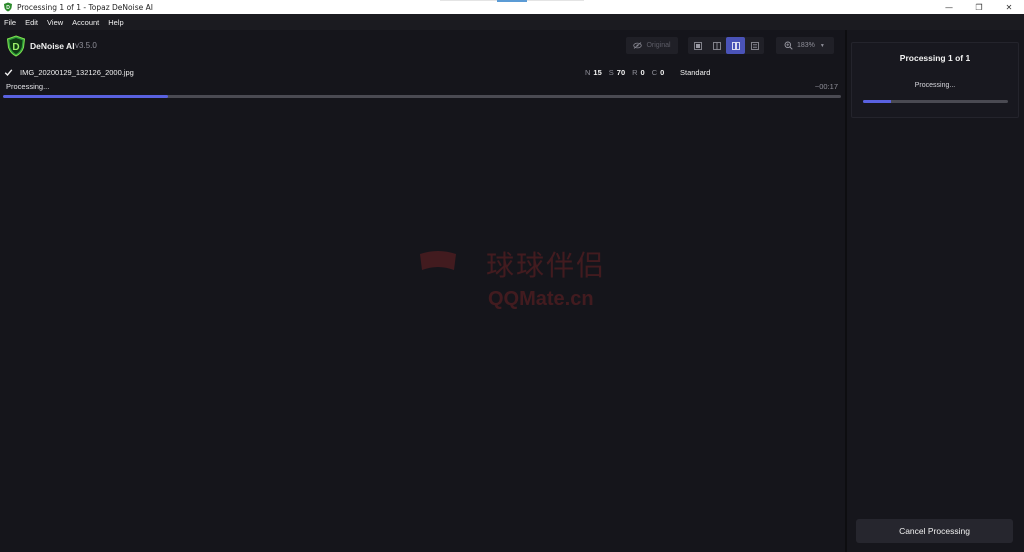 The height and width of the screenshot is (552, 1024). I want to click on grid-view-icon, so click(754, 45).